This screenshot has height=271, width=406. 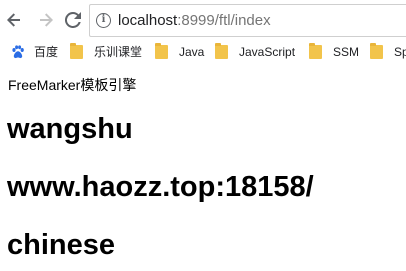 What do you see at coordinates (148, 20) in the screenshot?
I see `url-host: localhost` at bounding box center [148, 20].